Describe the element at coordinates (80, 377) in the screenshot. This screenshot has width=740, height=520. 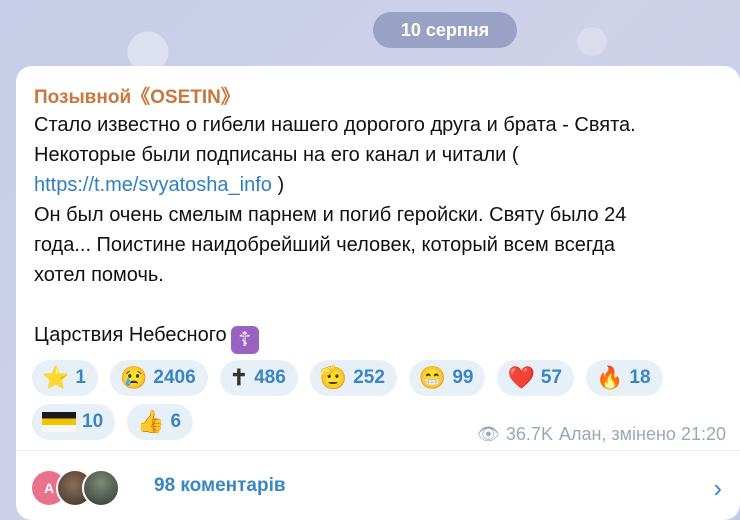
I see `reaction-count: 1` at that location.